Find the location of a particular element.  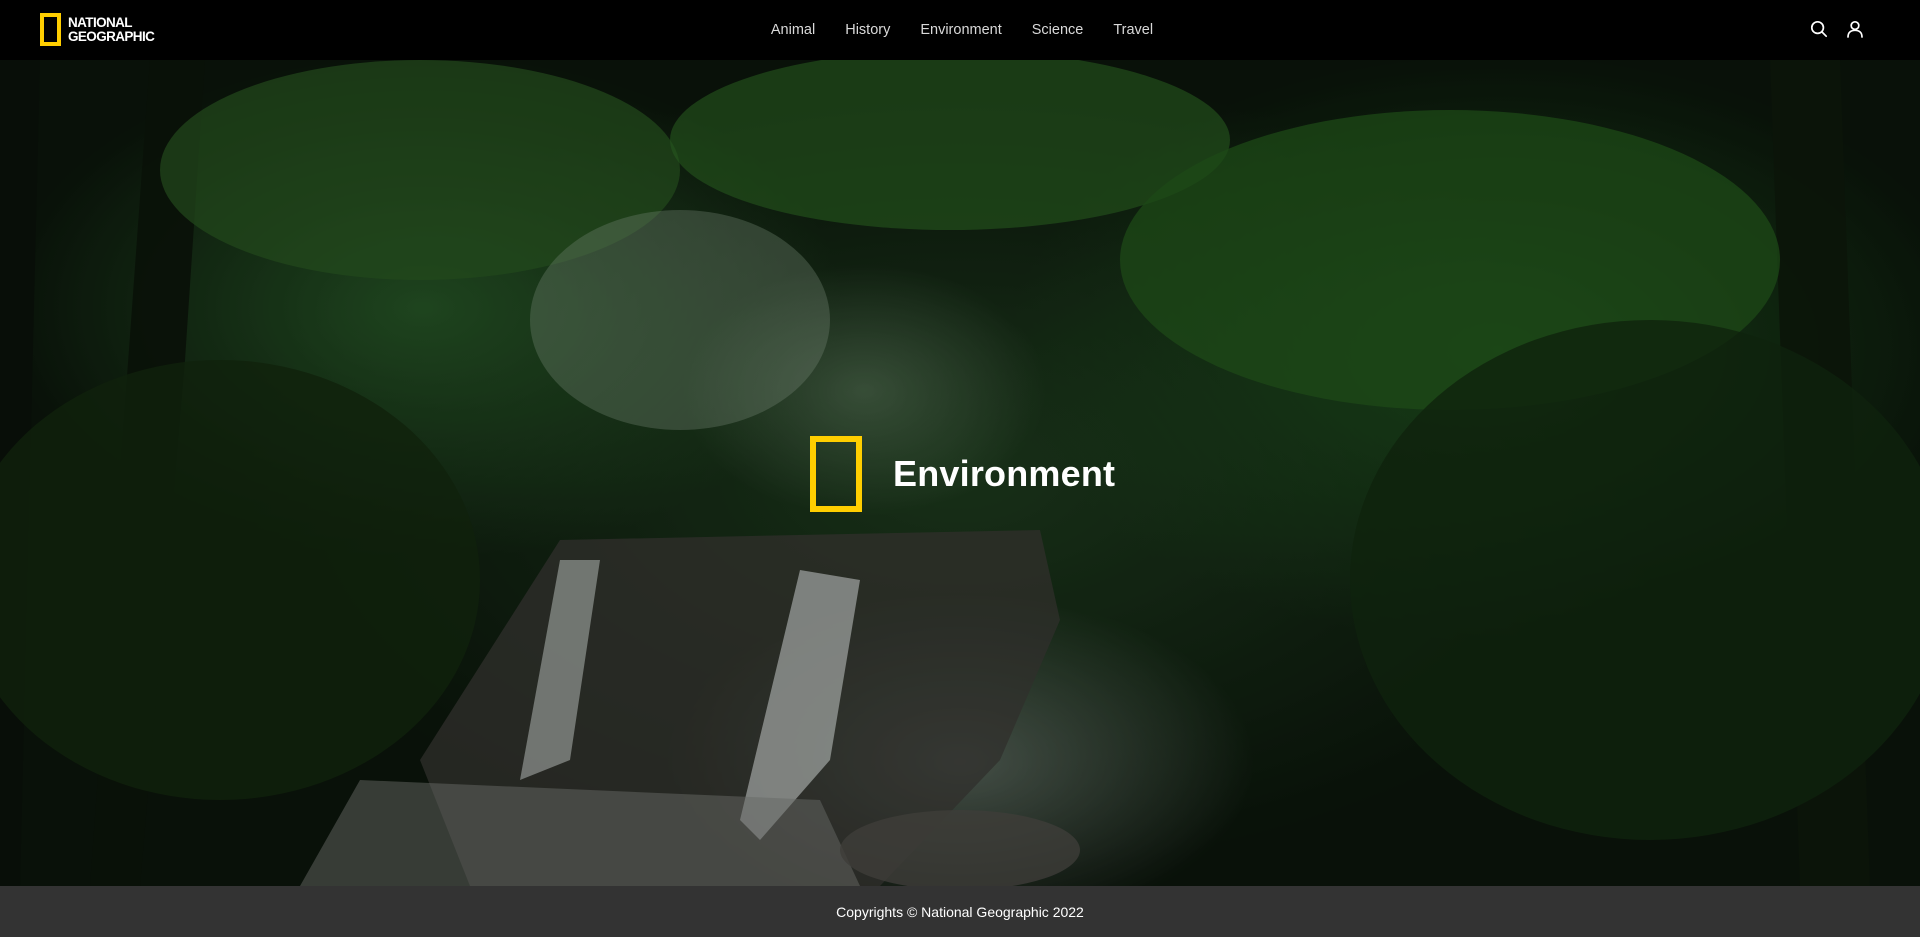

page-title: Environment is located at coordinates (1004, 473).